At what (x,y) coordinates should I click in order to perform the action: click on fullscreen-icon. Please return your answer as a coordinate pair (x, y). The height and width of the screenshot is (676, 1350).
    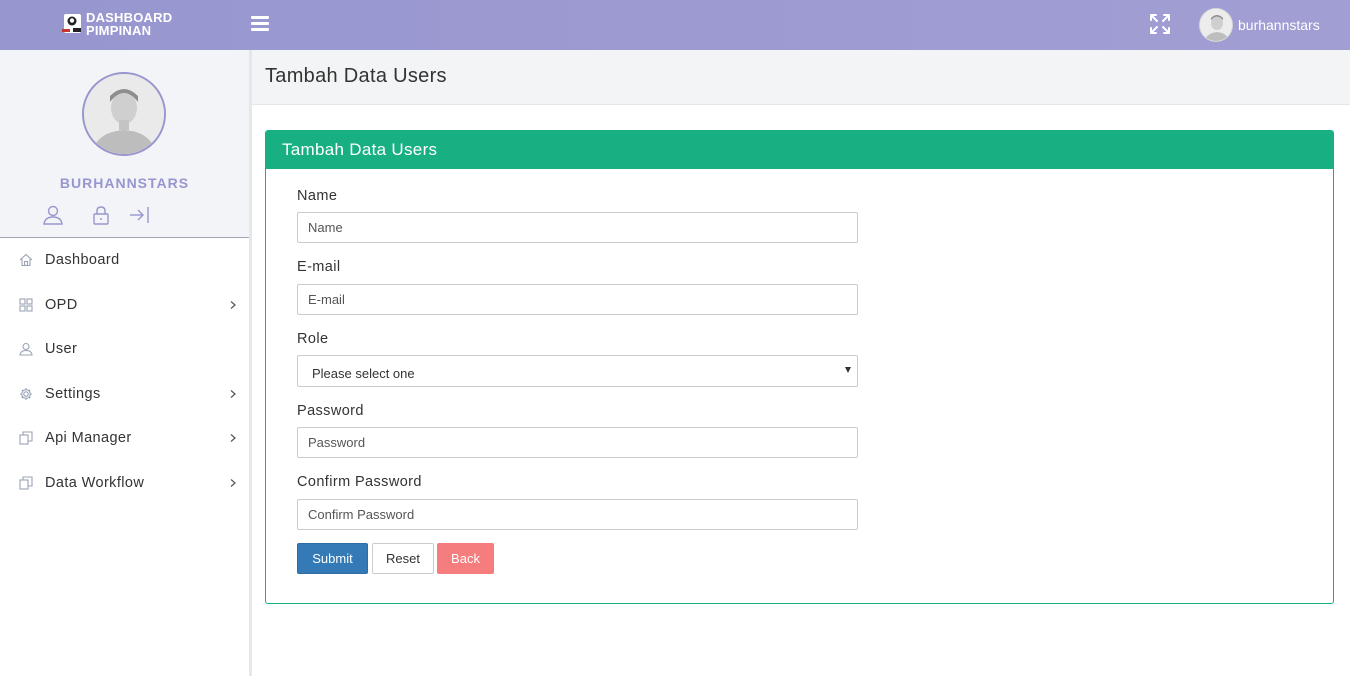
    Looking at the image, I should click on (1160, 24).